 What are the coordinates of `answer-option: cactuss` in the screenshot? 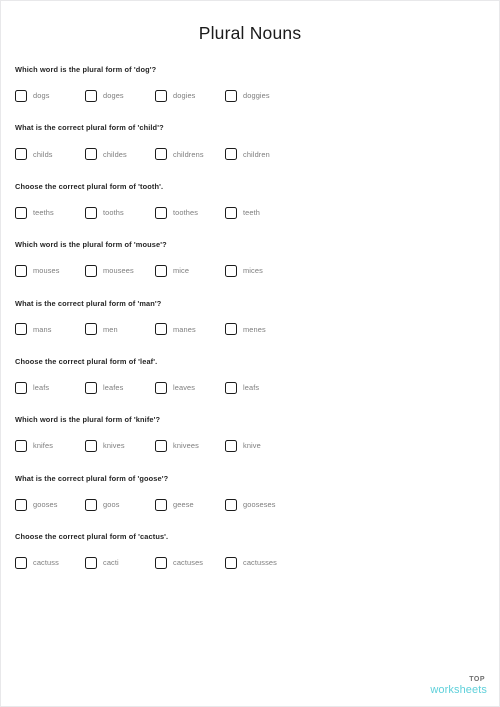 It's located at (37, 563).